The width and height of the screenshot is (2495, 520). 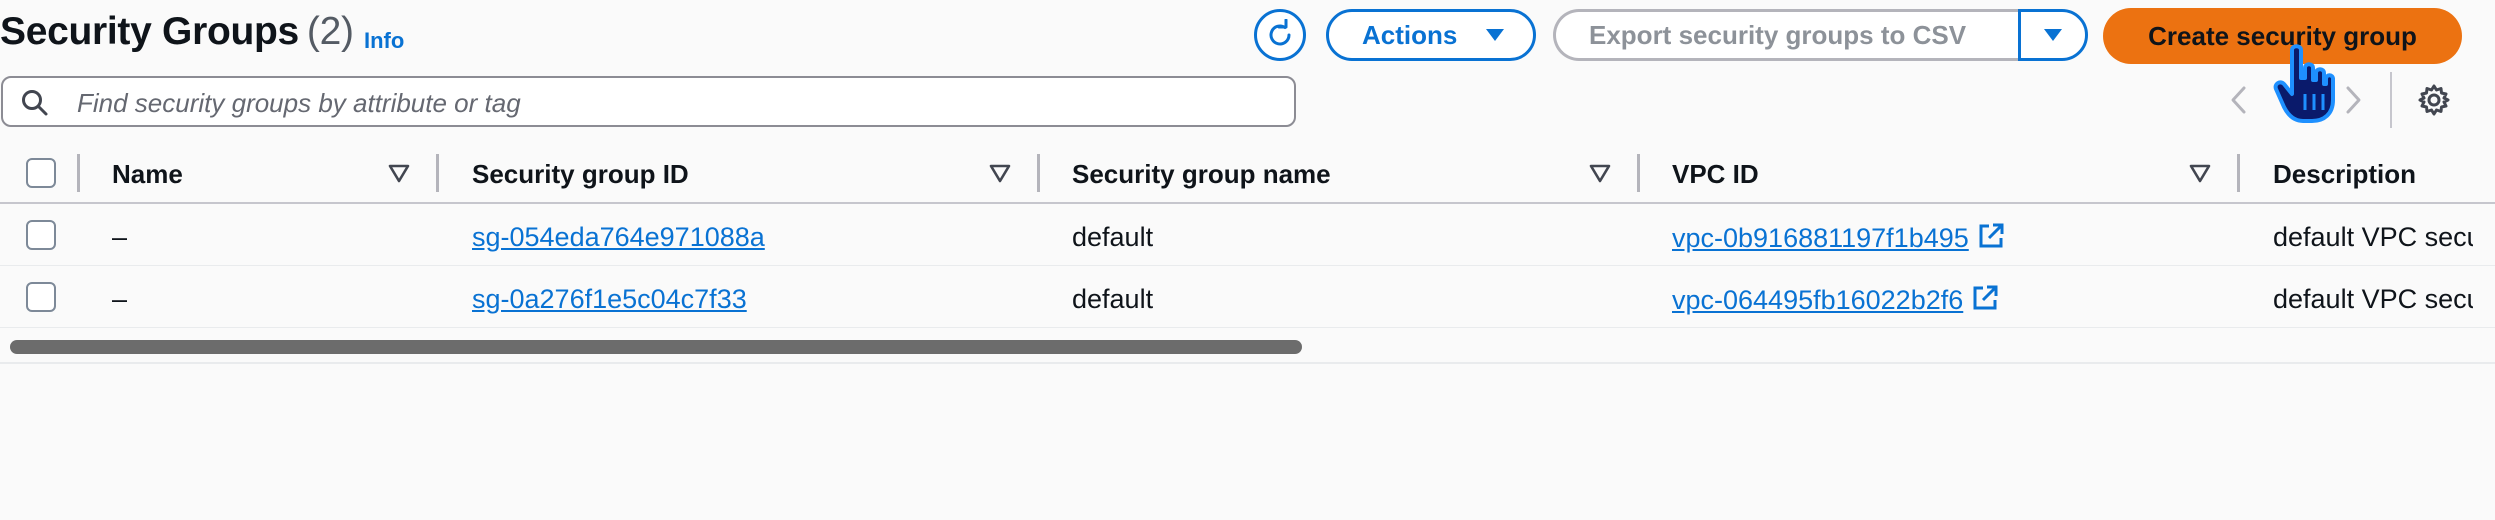 What do you see at coordinates (1280, 32) in the screenshot?
I see `refresh-icon` at bounding box center [1280, 32].